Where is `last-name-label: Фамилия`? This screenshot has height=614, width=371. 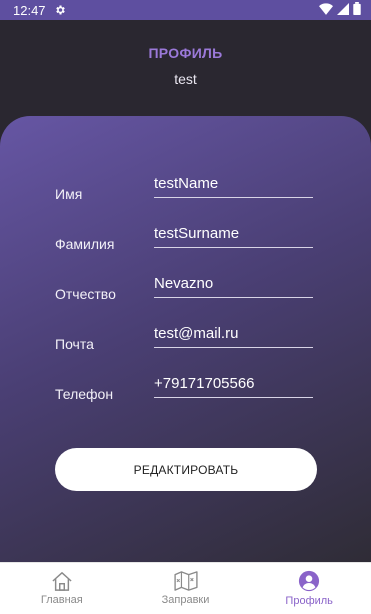 last-name-label: Фамилия is located at coordinates (85, 244).